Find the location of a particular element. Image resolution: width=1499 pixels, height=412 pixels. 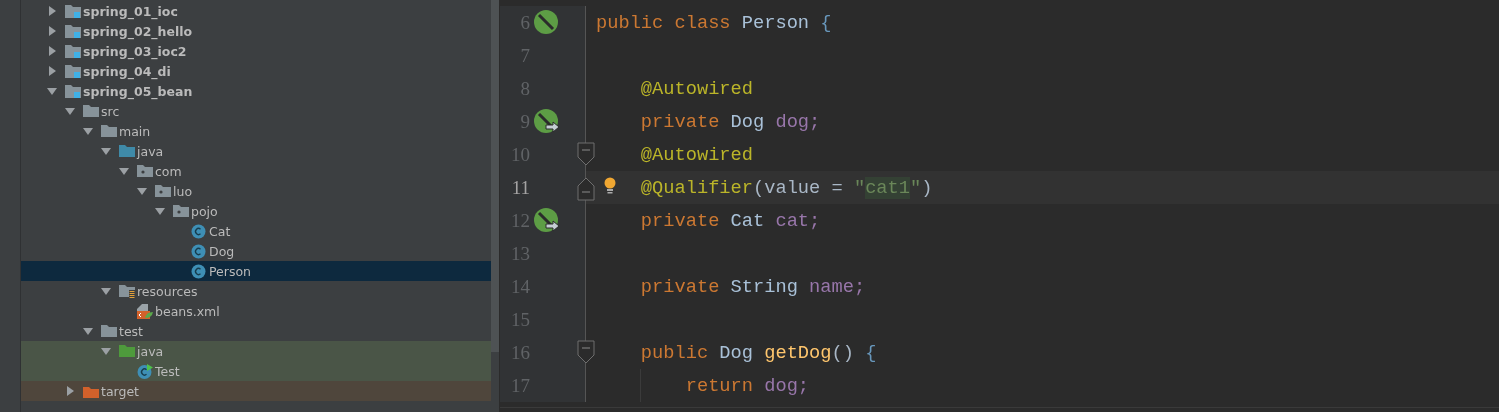

tree-row: luo is located at coordinates (256, 191).